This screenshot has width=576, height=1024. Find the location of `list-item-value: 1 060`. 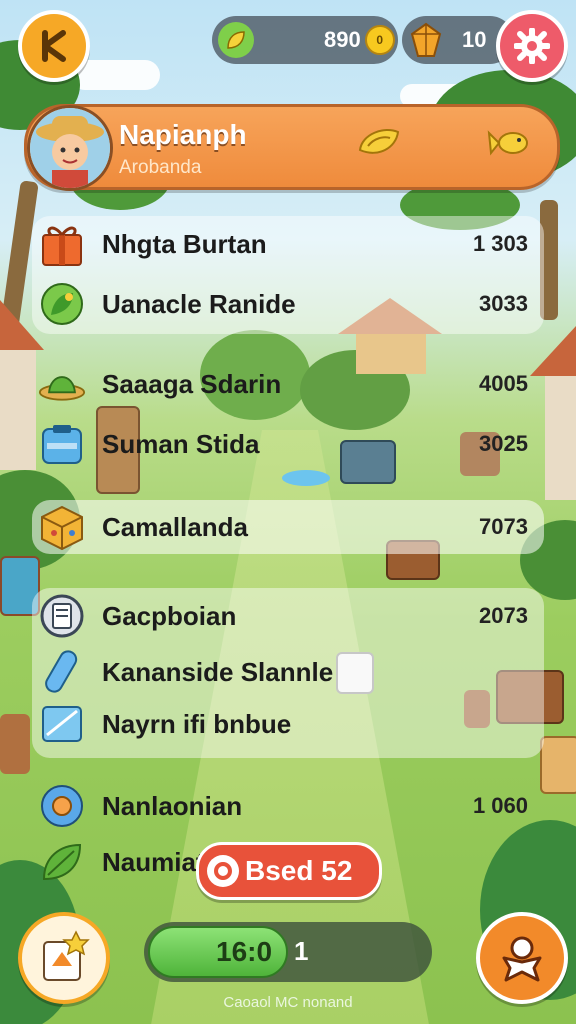

list-item-value: 1 060 is located at coordinates (500, 805).